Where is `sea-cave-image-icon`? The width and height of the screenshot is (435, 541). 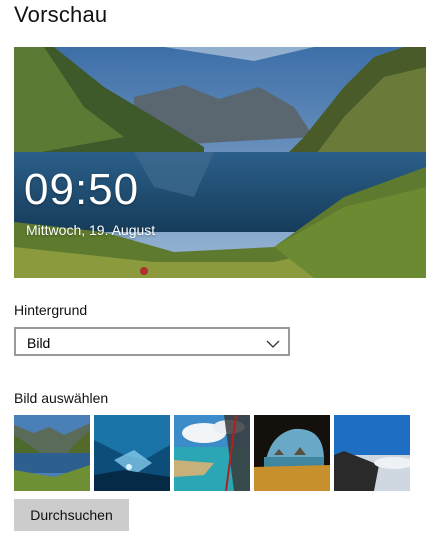 sea-cave-image-icon is located at coordinates (292, 453).